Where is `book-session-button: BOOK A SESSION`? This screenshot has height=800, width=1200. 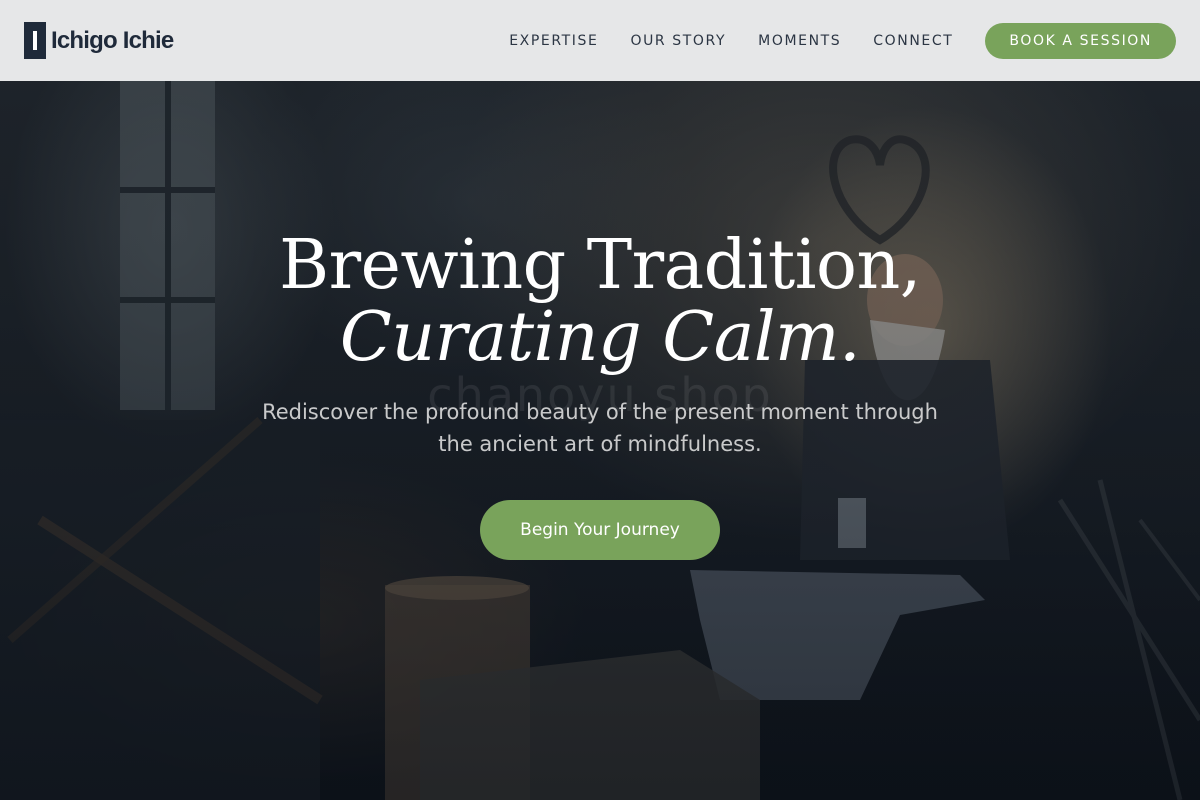 book-session-button: BOOK A SESSION is located at coordinates (1080, 40).